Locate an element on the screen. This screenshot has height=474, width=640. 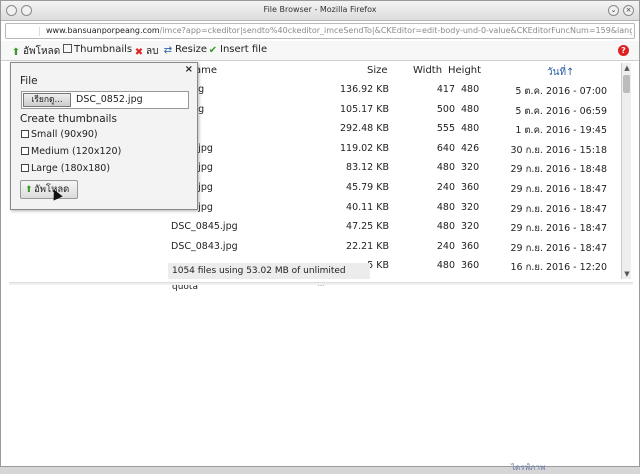
file-date: 16 ก.ย. 2016 - 12:20 is located at coordinates (558, 268).